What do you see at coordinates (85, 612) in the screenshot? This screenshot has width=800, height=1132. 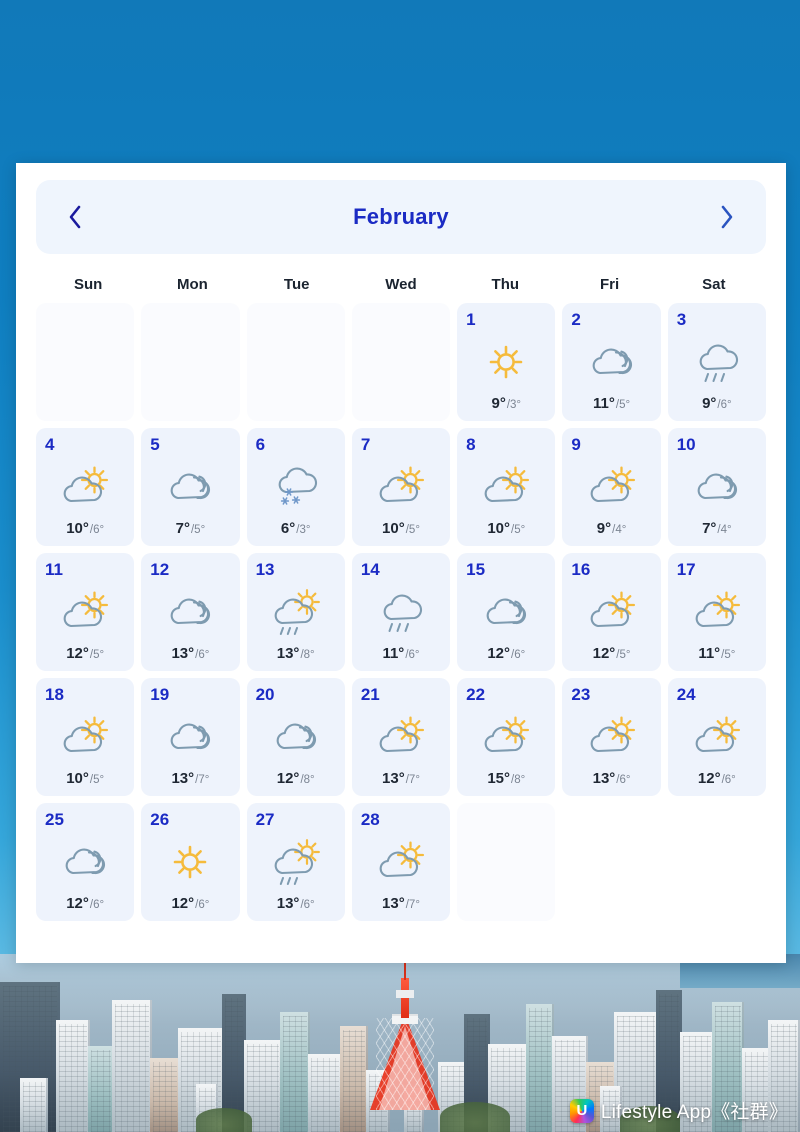 I see `calendar-day-cell: 11 12°/5°` at bounding box center [85, 612].